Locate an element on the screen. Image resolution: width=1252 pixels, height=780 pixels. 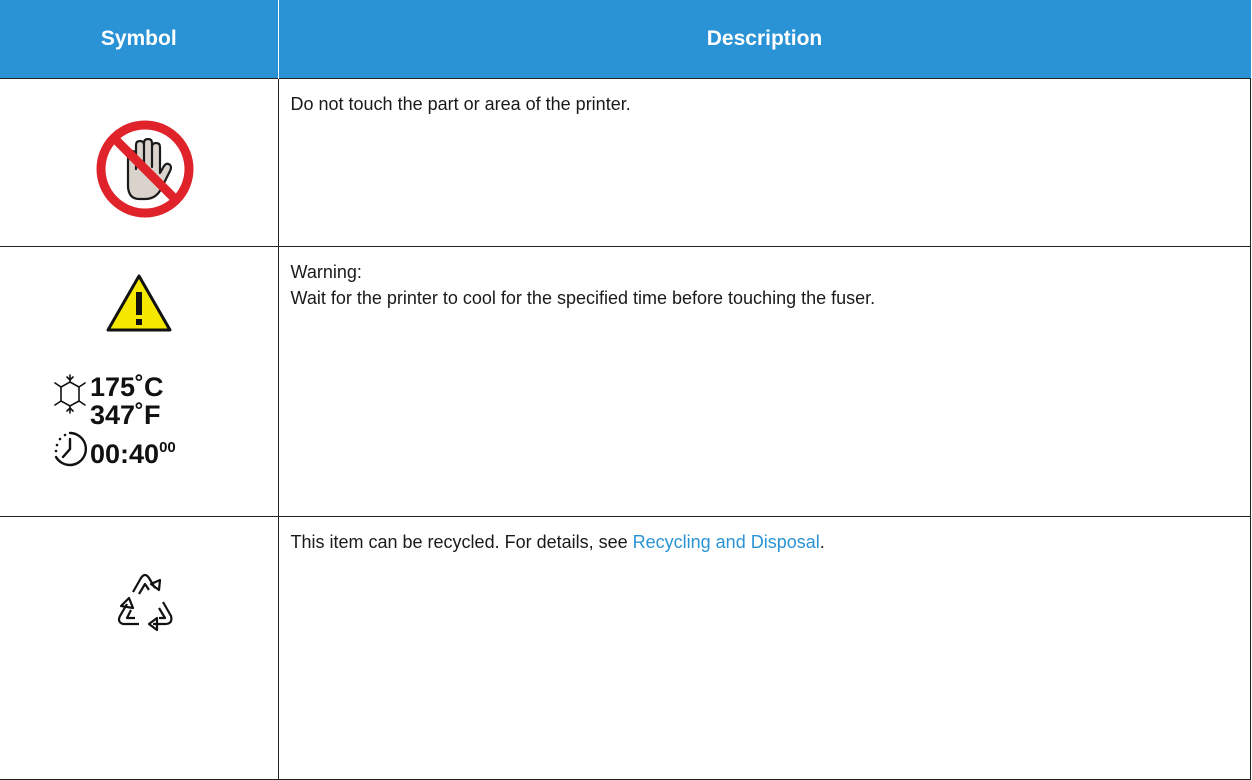
recycle-icon is located at coordinates (145, 604).